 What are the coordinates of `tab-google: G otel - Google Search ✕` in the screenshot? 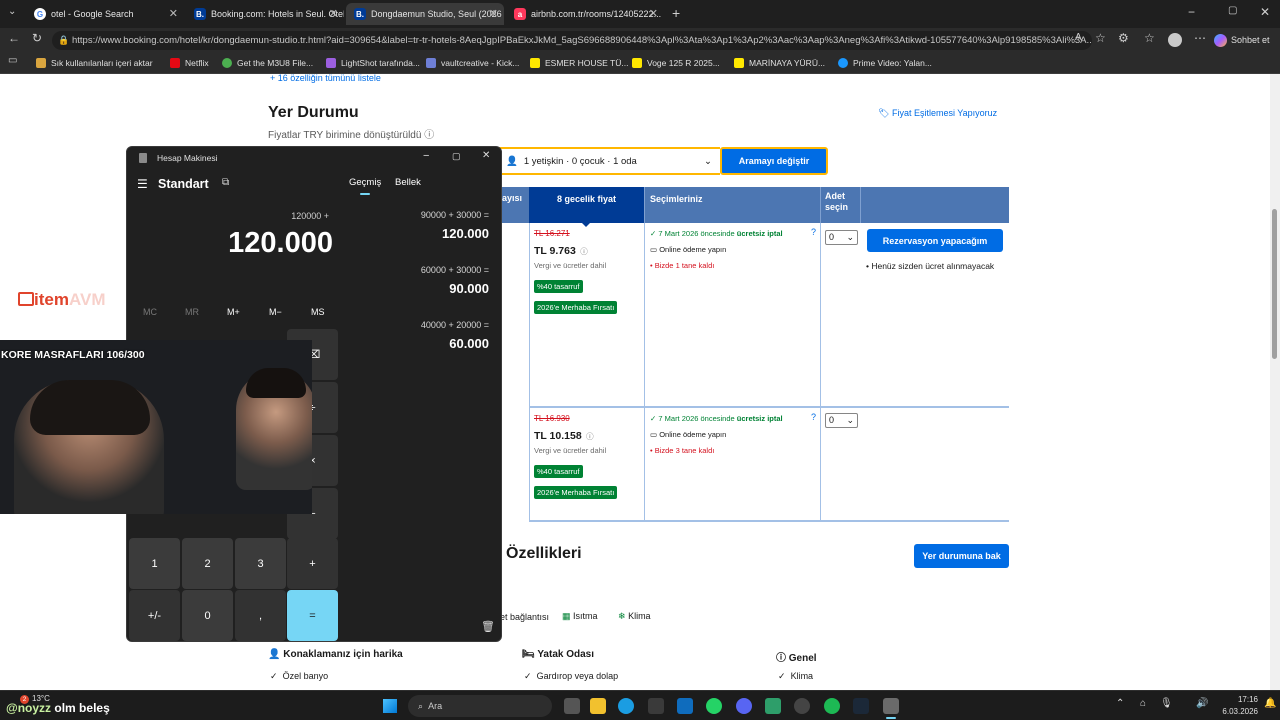 It's located at (105, 14).